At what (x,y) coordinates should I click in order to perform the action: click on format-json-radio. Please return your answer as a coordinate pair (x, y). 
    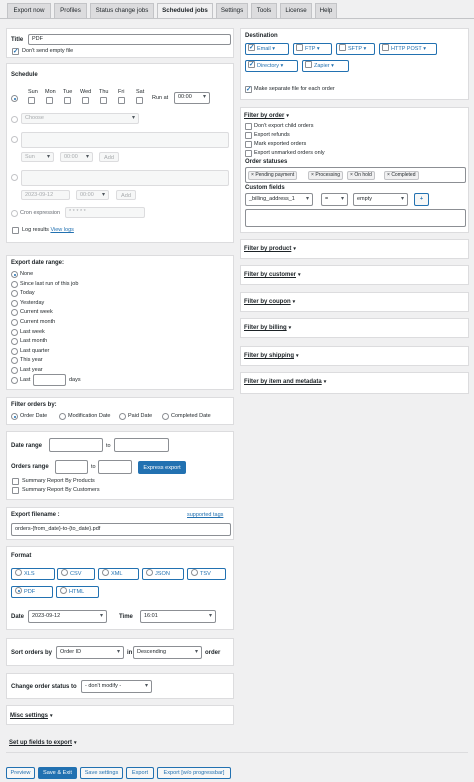
    Looking at the image, I should click on (149, 573).